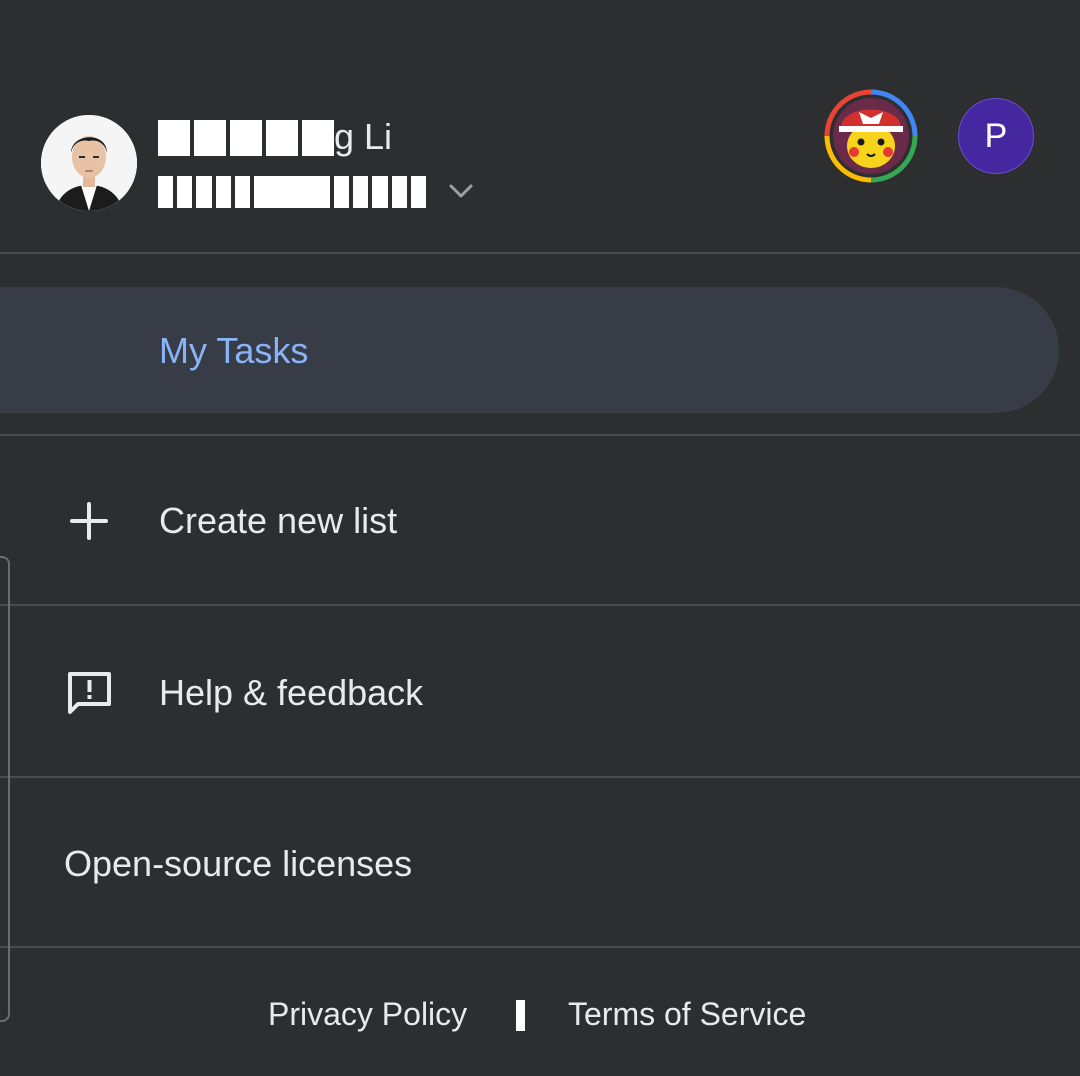  What do you see at coordinates (246, 138) in the screenshot?
I see `redacted-name` at bounding box center [246, 138].